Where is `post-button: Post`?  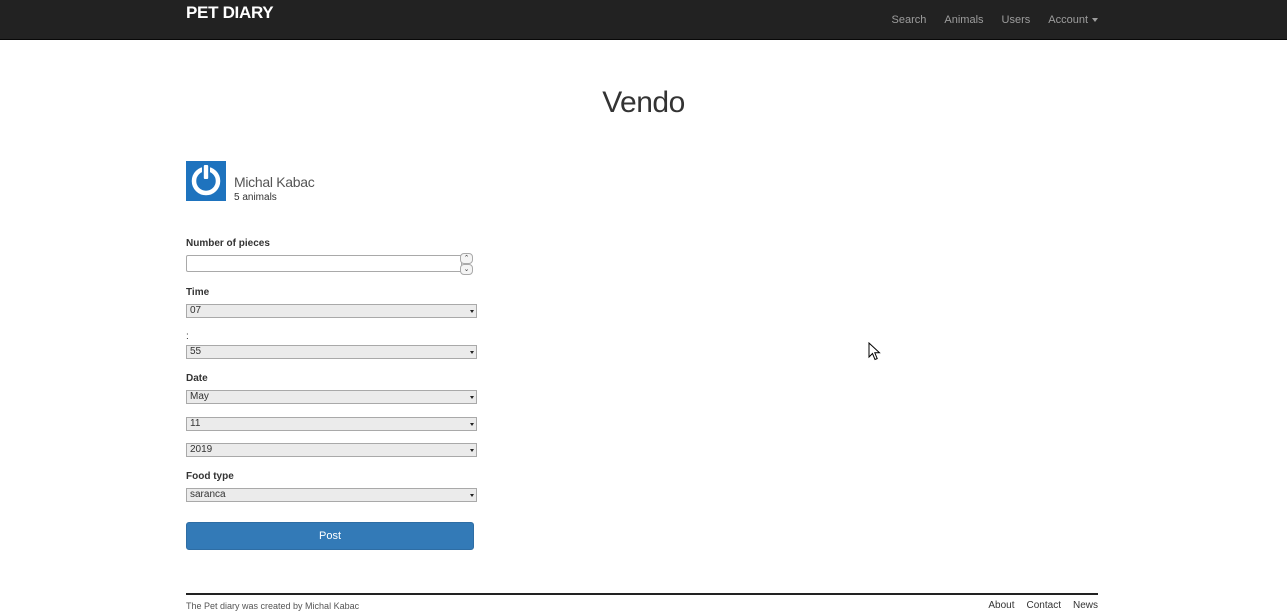 post-button: Post is located at coordinates (330, 536).